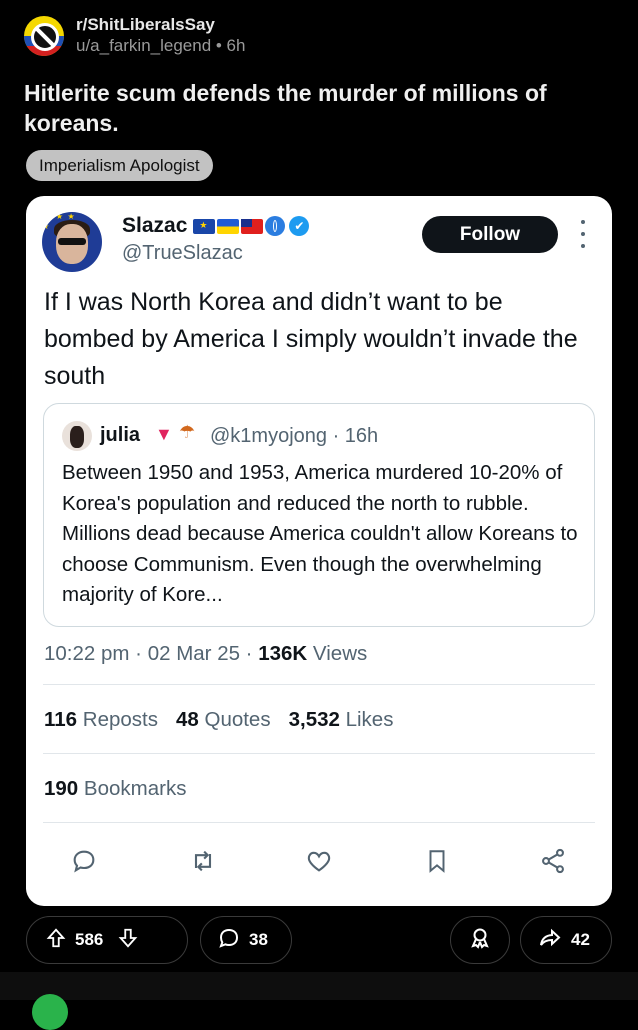 The height and width of the screenshot is (1030, 638). I want to click on avatar: ★ ★ ★★ ★, so click(72, 242).